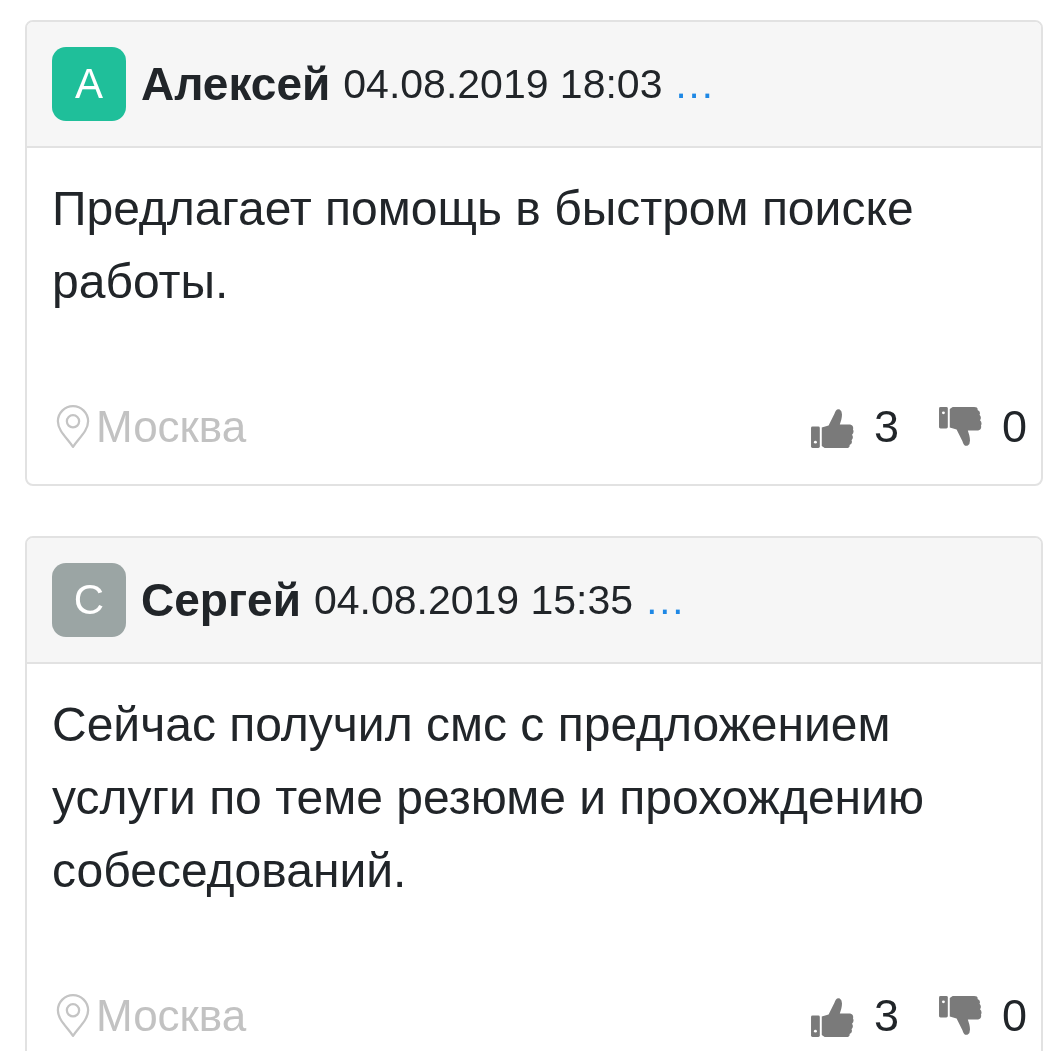 The image size is (1059, 1051). What do you see at coordinates (89, 600) in the screenshot?
I see `avatar: С` at bounding box center [89, 600].